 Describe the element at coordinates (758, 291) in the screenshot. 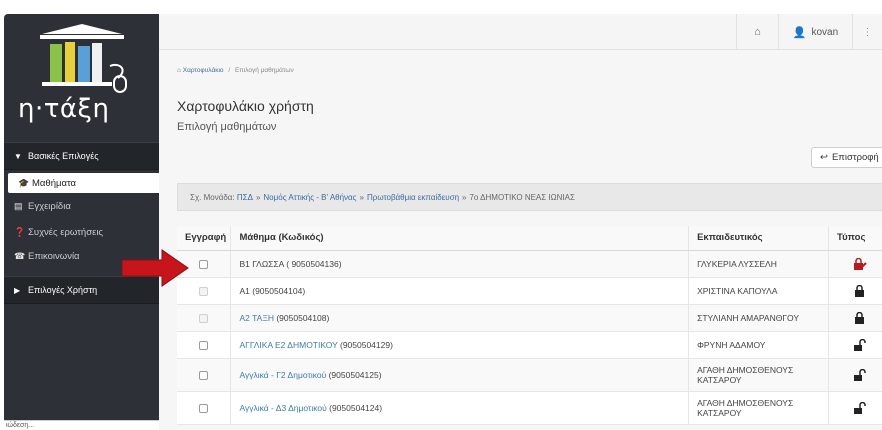

I see `teacher-cell: ΧΡΙΣΤΙΝΑ ΚΑΠΟΥΛΑ` at that location.